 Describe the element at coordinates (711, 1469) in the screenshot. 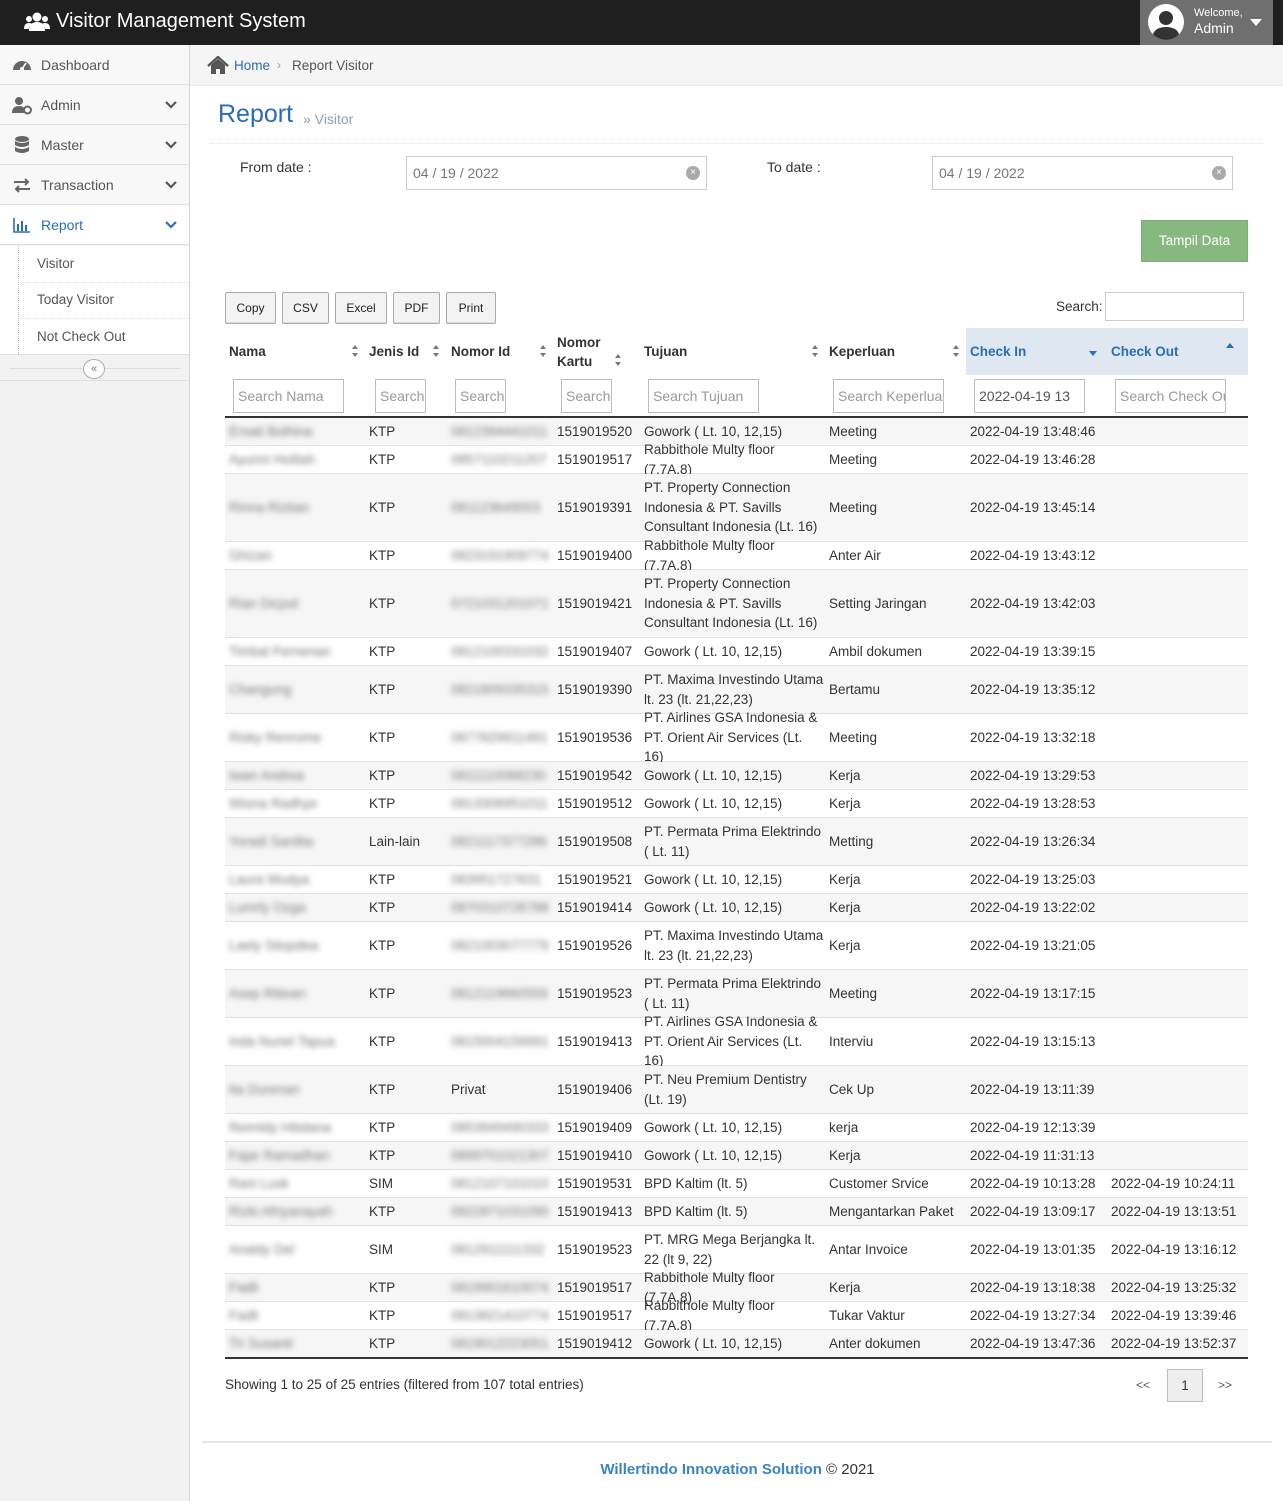

I see `footer-company: Willertindo Innovation Solution` at that location.